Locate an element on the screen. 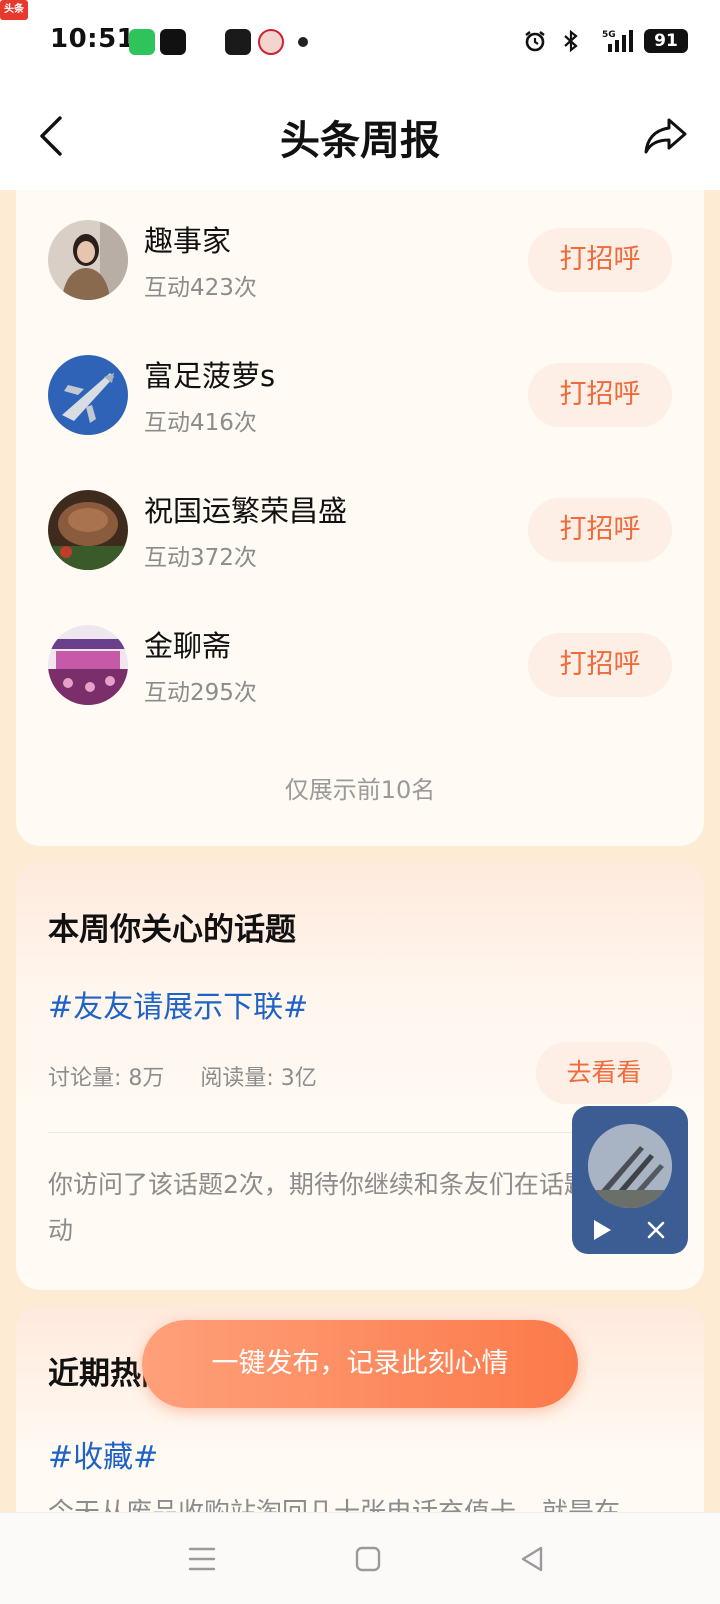 The image size is (720, 1604). share-icon is located at coordinates (665, 136).